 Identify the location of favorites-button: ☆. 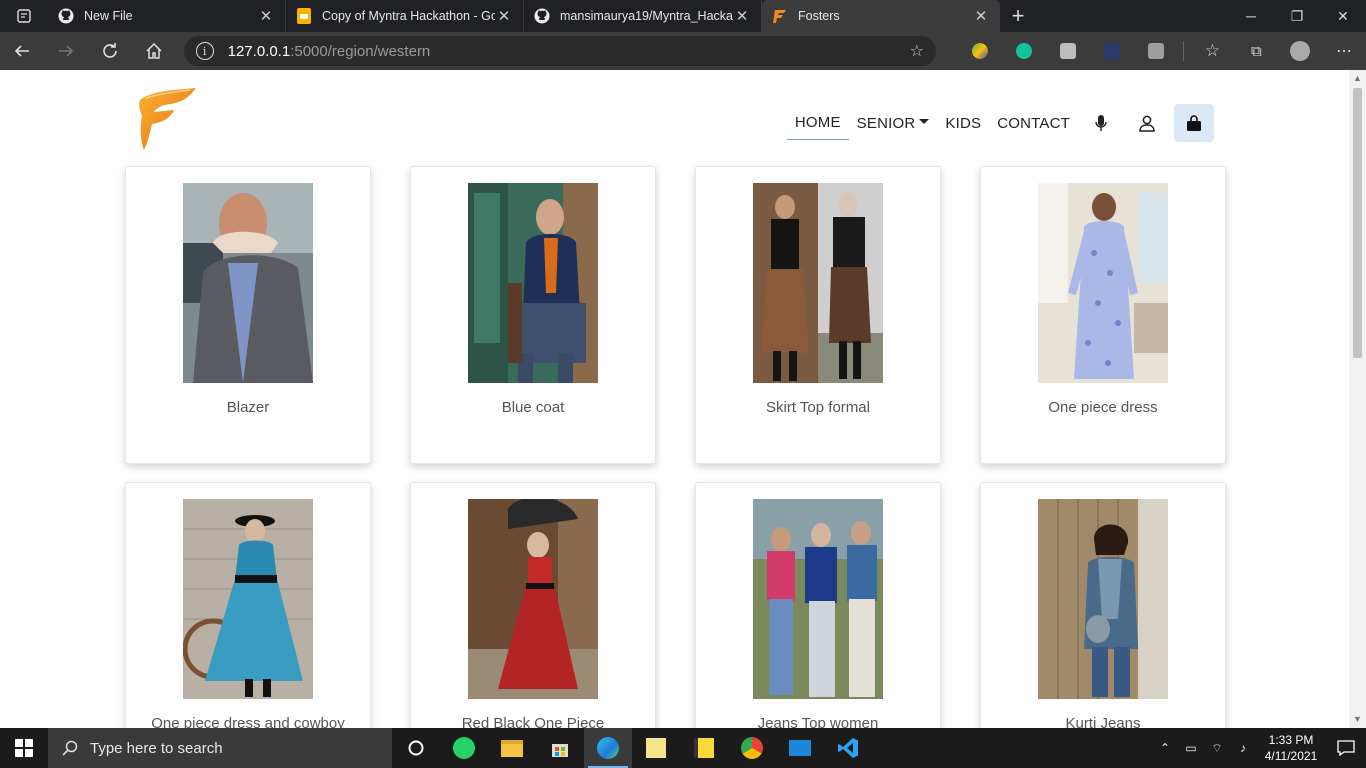
(1212, 51).